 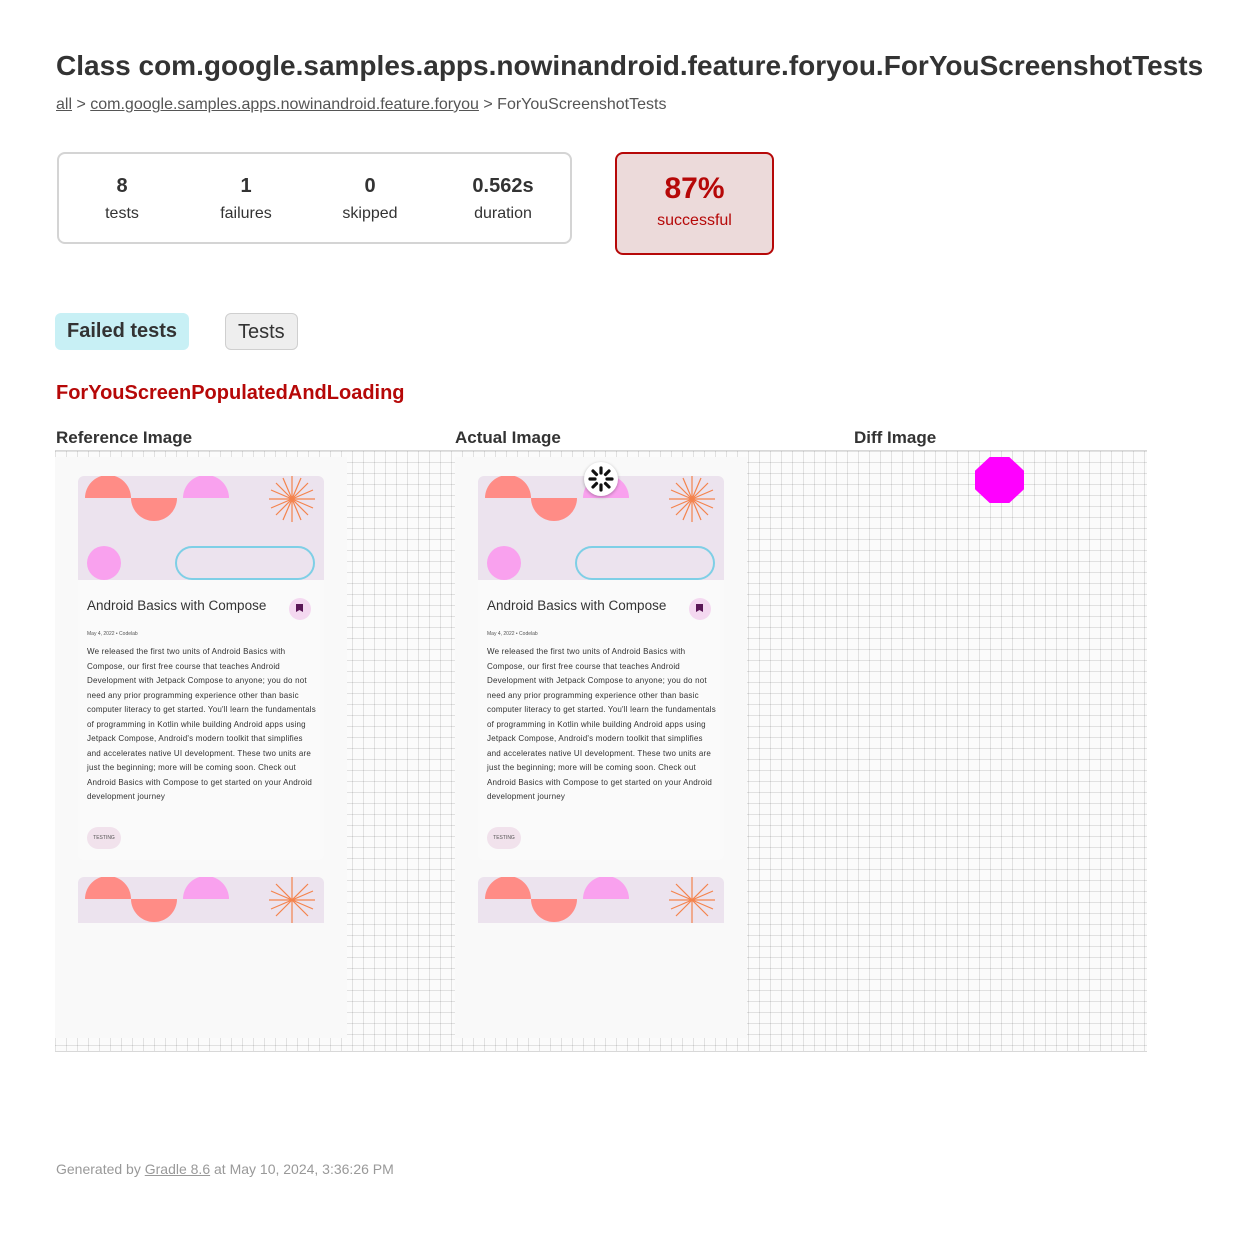 What do you see at coordinates (246, 213) in the screenshot?
I see `failures-label: failures` at bounding box center [246, 213].